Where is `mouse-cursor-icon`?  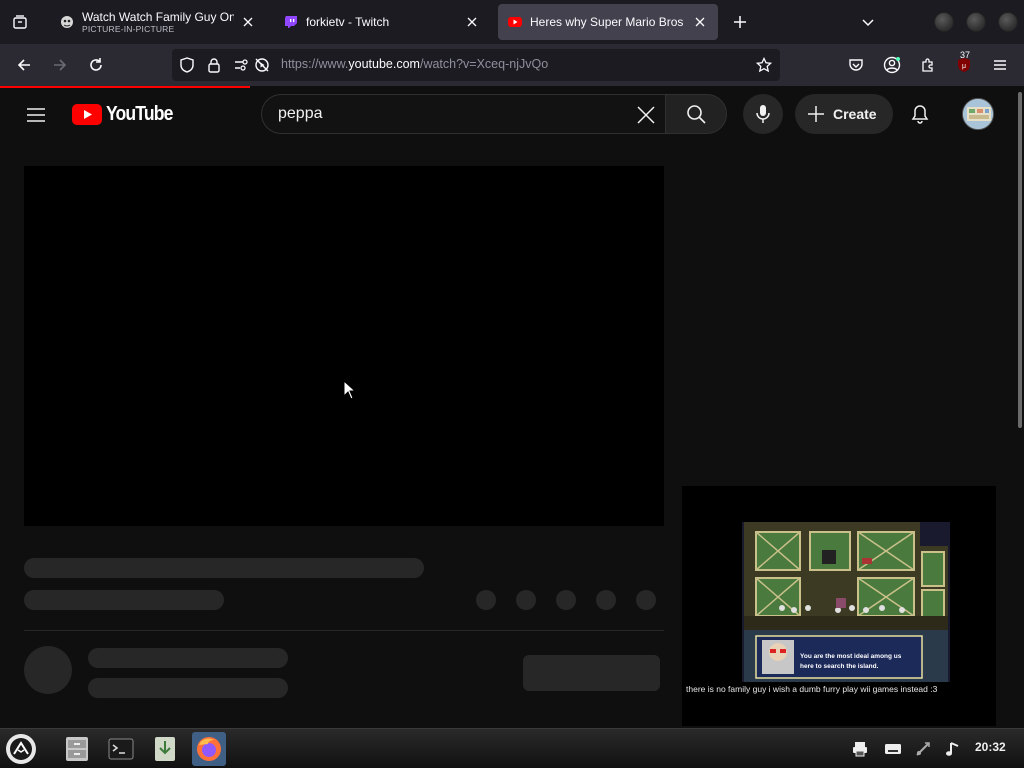
mouse-cursor-icon is located at coordinates (349, 390).